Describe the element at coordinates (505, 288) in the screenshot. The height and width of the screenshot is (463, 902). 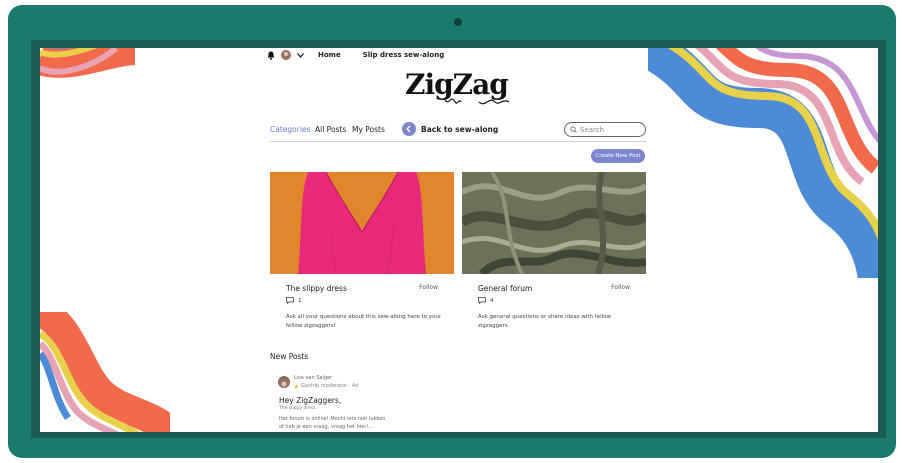
I see `category-title: General forum` at that location.